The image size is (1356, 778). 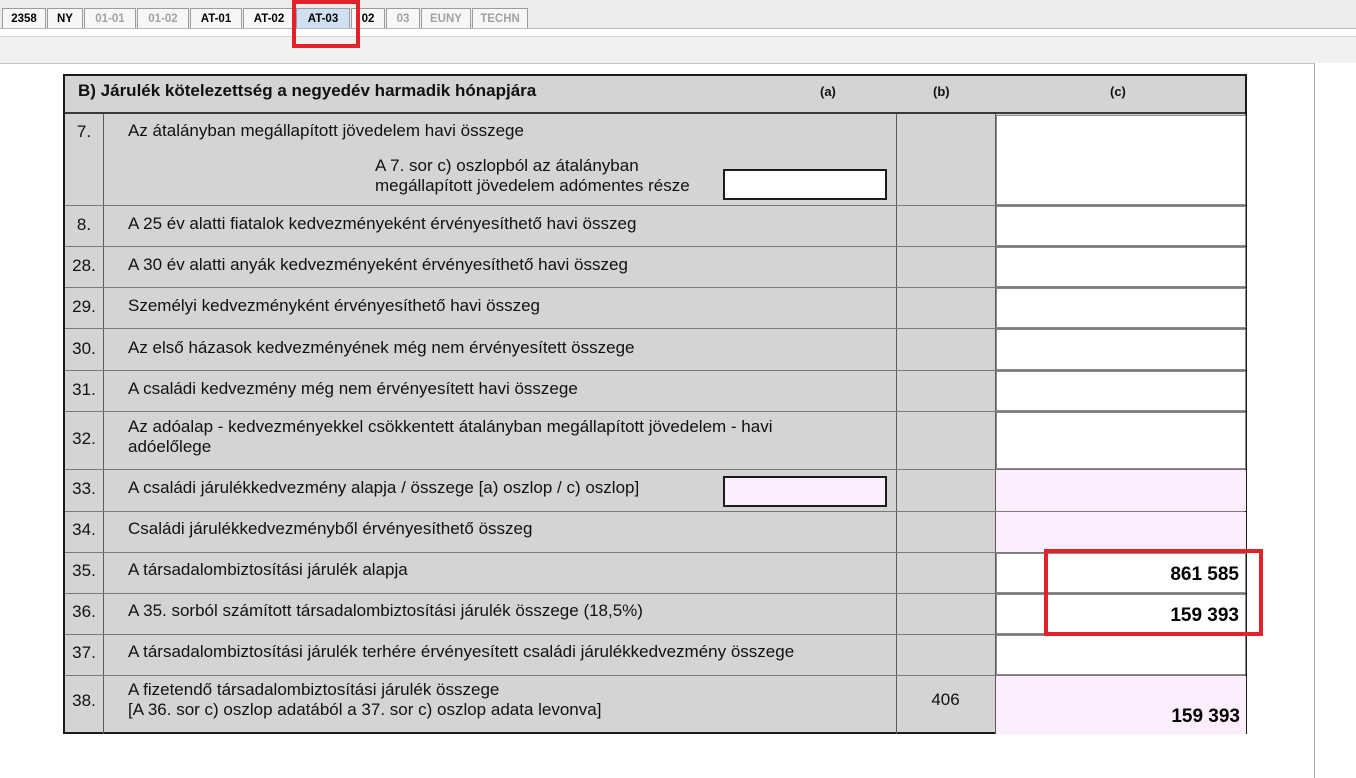 I want to click on highlight-box-active-tab, so click(x=326, y=24).